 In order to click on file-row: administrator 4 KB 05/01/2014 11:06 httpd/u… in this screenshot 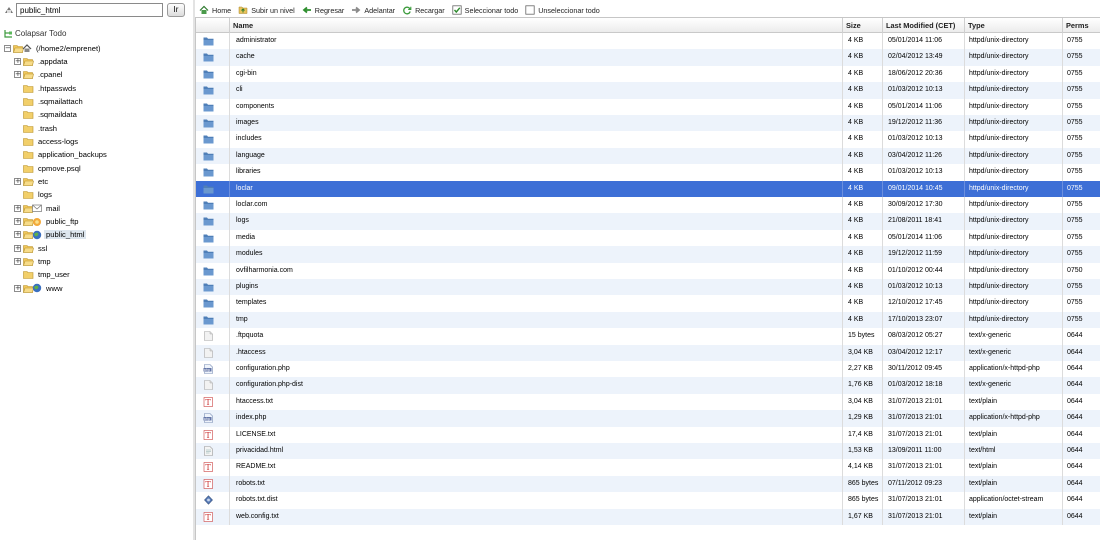, I will do `click(648, 41)`.